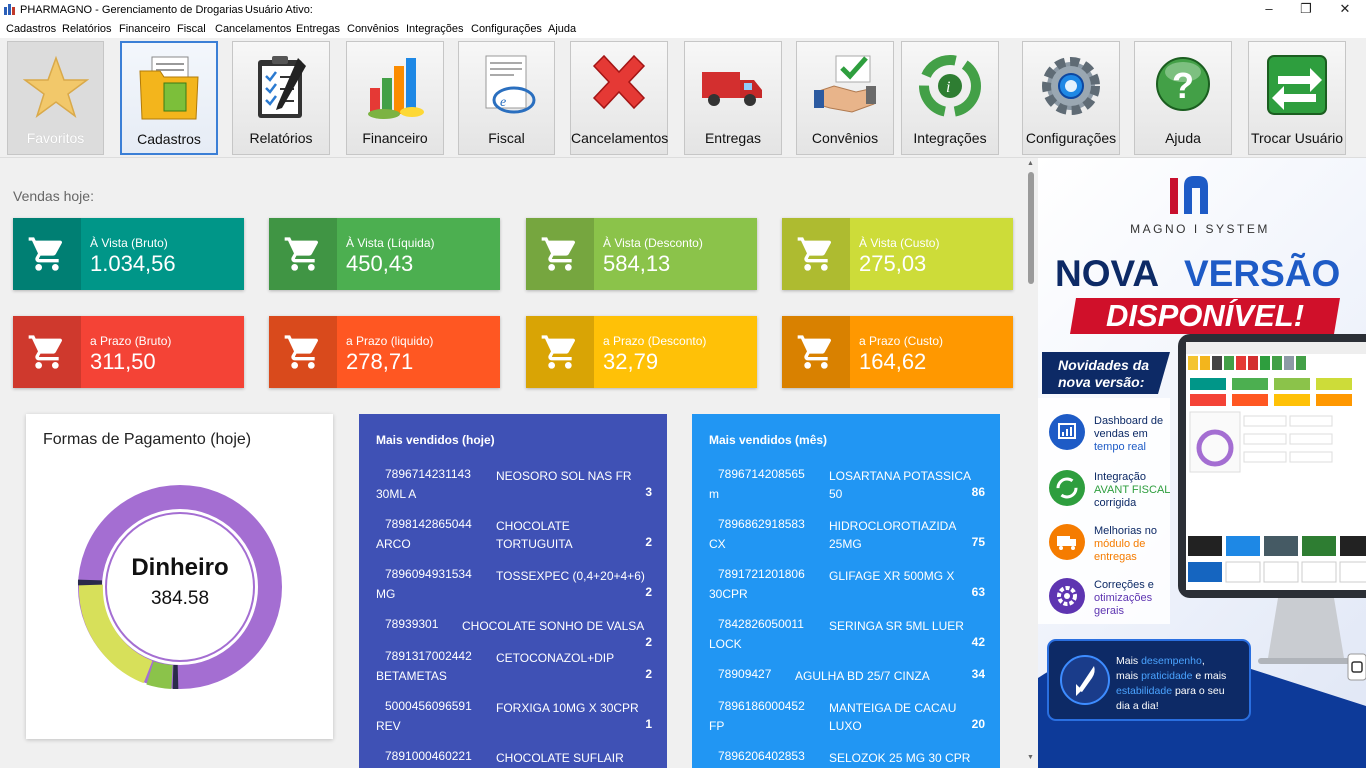 This screenshot has width=1366, height=768. What do you see at coordinates (1031, 463) in the screenshot?
I see `vertical-scrollbar: ▲ ▼` at bounding box center [1031, 463].